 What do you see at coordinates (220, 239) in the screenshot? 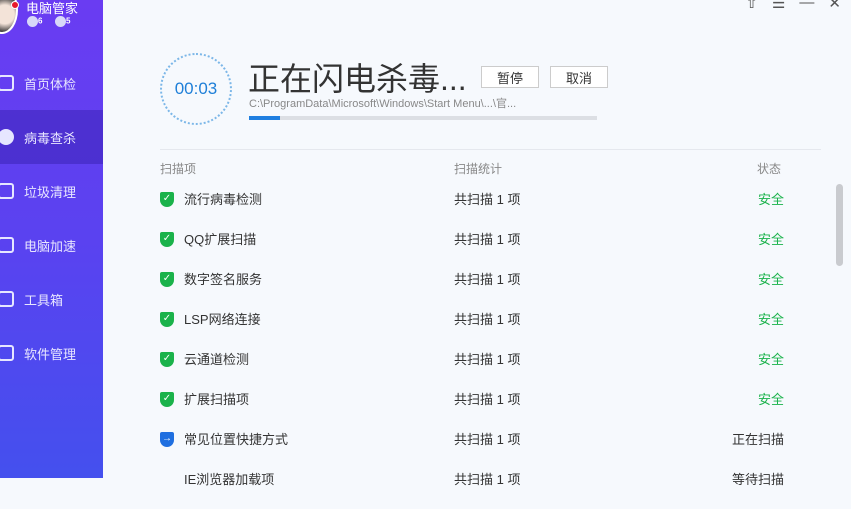
I see `scan-item-name: QQ扩展扫描` at bounding box center [220, 239].